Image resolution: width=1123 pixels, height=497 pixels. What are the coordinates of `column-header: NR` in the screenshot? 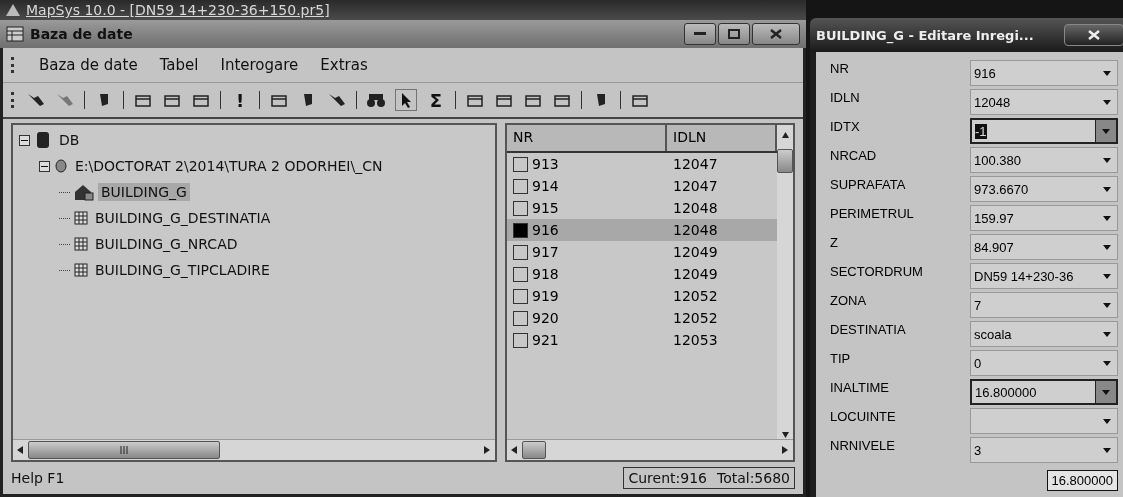 It's located at (587, 138).